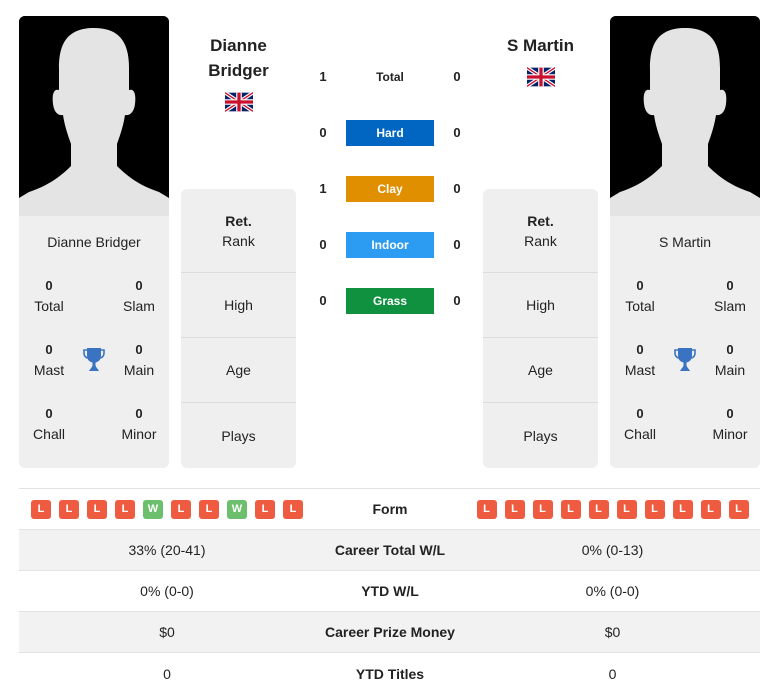 This screenshot has height=699, width=779. What do you see at coordinates (457, 244) in the screenshot?
I see `h2h-indoor-right: 0` at bounding box center [457, 244].